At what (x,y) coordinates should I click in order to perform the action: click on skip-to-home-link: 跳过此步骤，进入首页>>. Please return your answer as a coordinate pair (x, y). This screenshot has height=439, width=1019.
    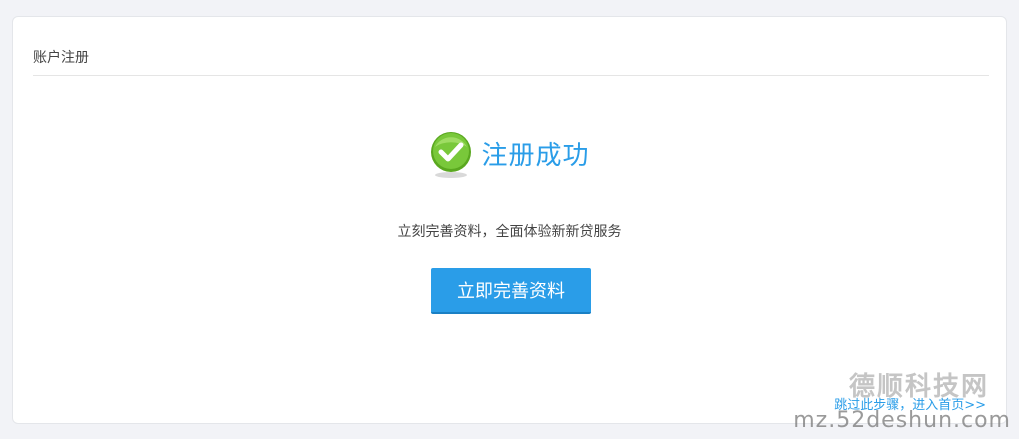
    Looking at the image, I should click on (910, 403).